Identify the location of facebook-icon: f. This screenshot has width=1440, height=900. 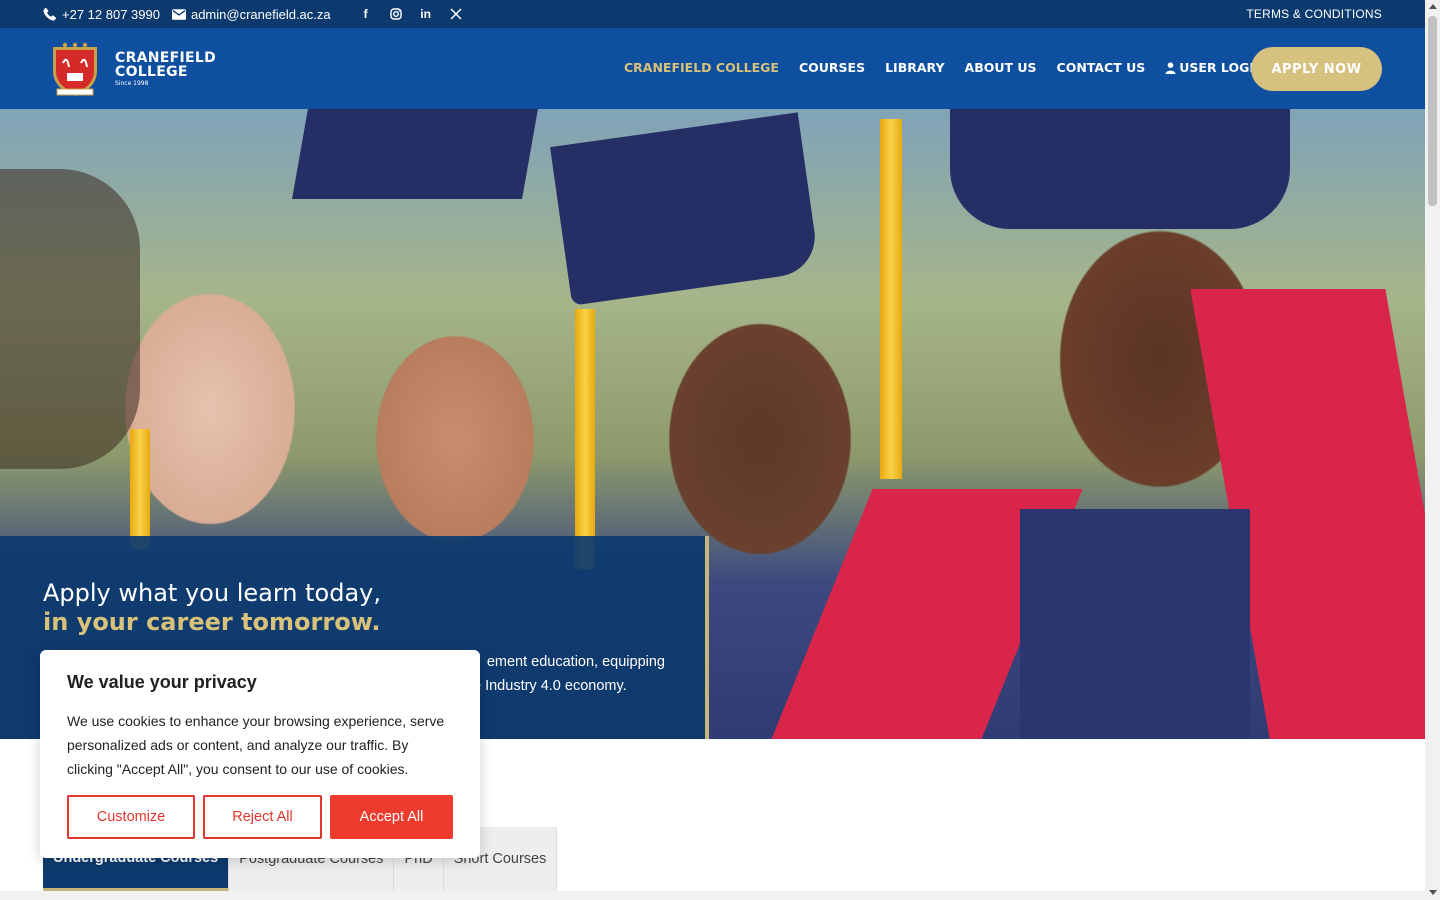
(366, 14).